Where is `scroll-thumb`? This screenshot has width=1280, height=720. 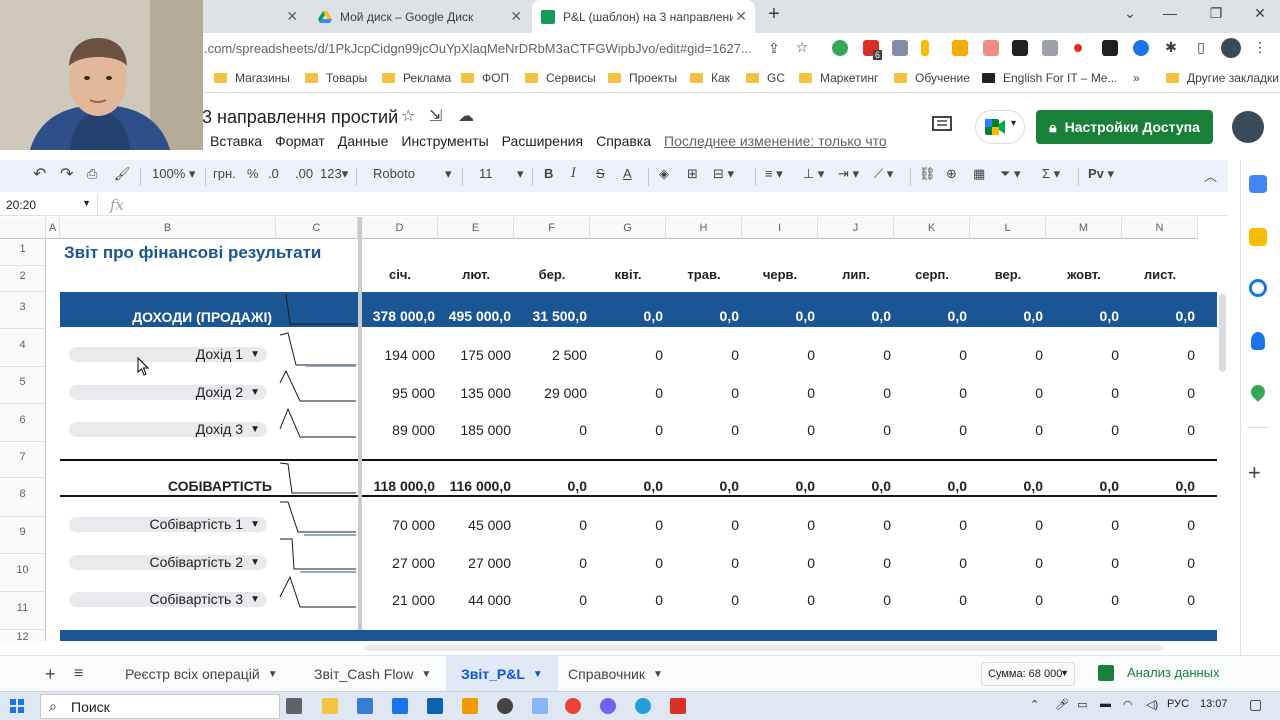 scroll-thumb is located at coordinates (1222, 333).